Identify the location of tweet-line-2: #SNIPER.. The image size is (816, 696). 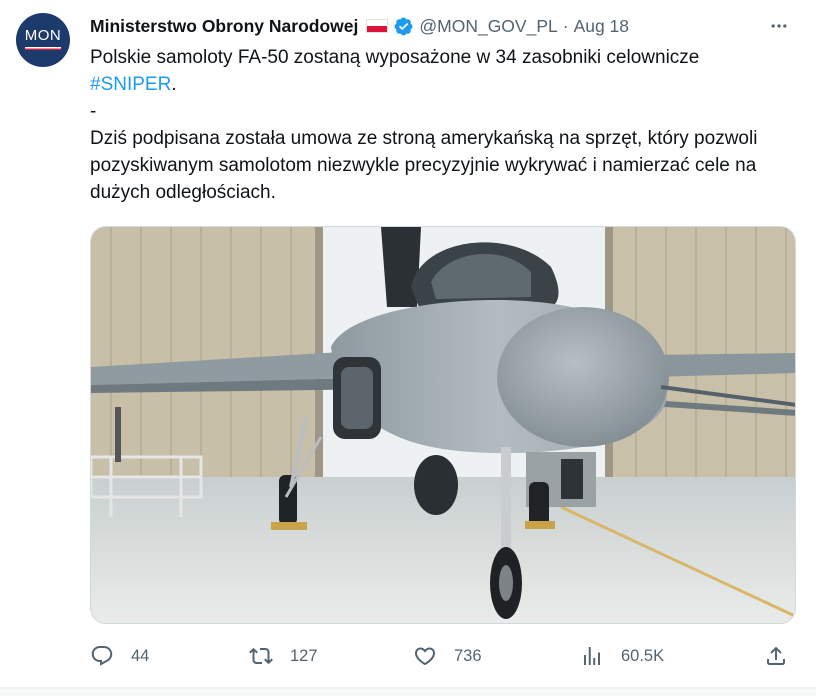
(133, 84).